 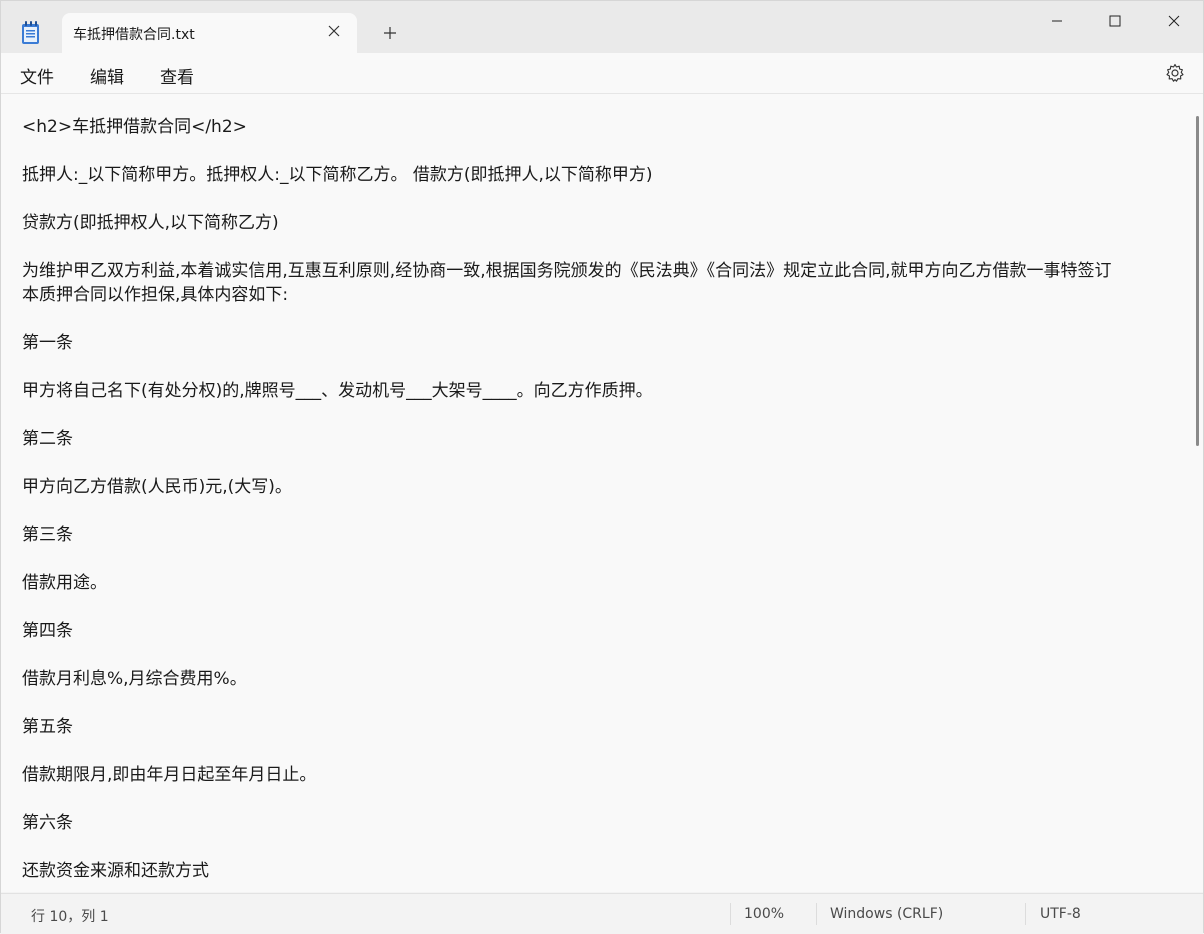 I want to click on text-line: 第二条, so click(x=47, y=439).